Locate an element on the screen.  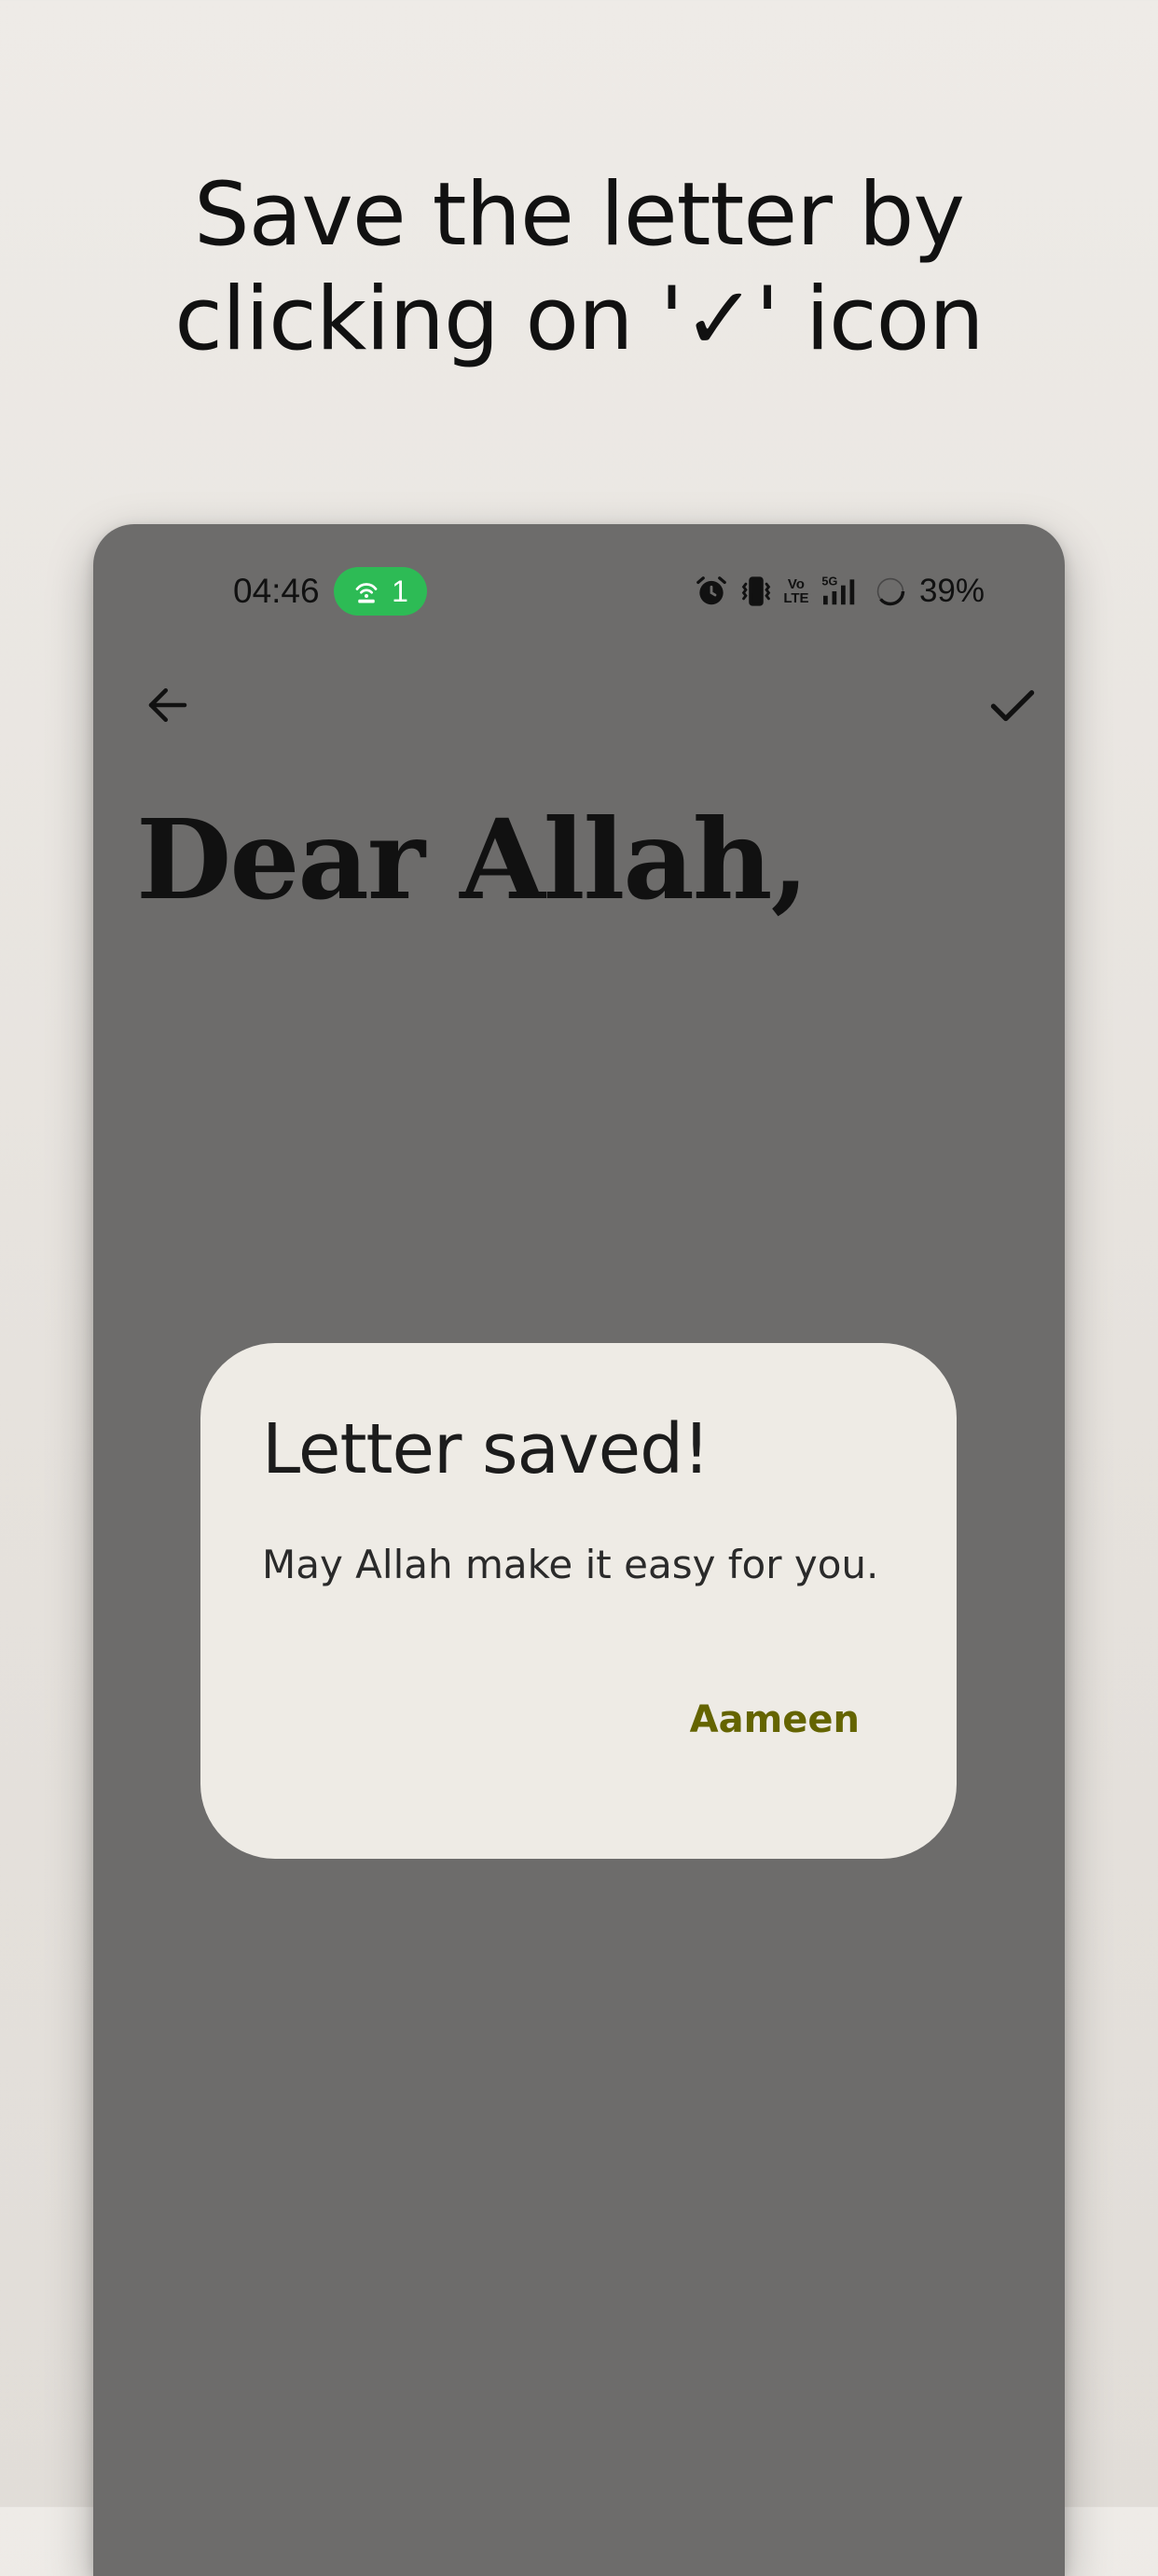
volte-top-label: Vo is located at coordinates (796, 584).